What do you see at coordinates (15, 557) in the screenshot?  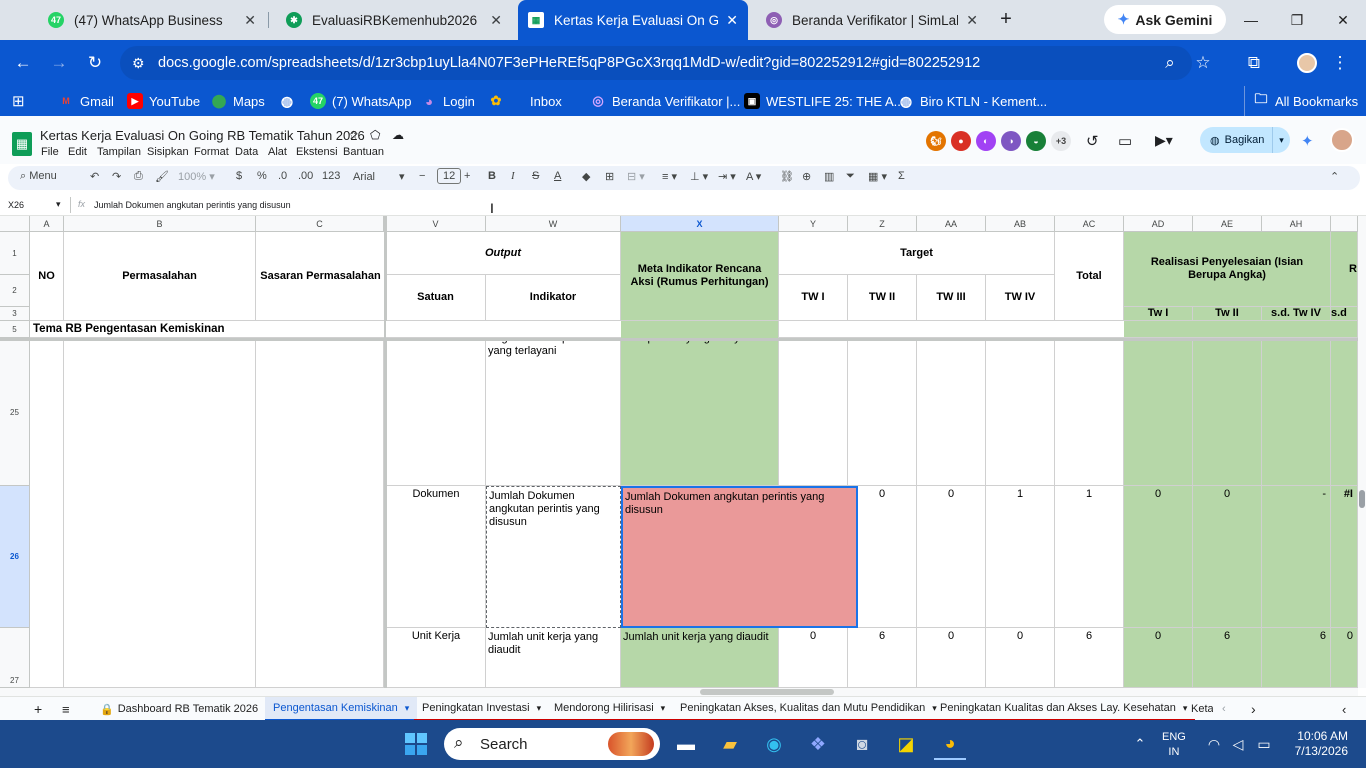 I see `row-header-selected: 26` at bounding box center [15, 557].